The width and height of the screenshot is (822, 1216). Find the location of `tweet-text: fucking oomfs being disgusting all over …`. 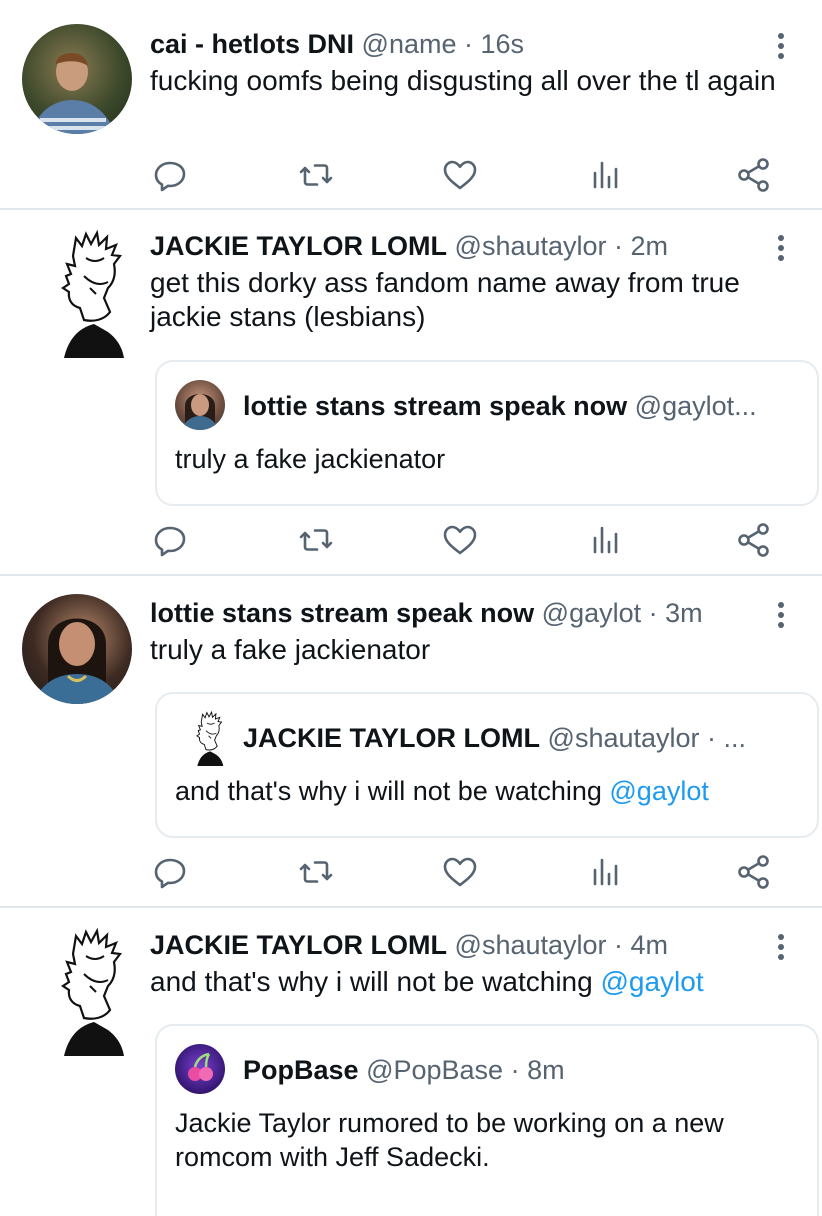

tweet-text: fucking oomfs being disgusting all over … is located at coordinates (463, 80).